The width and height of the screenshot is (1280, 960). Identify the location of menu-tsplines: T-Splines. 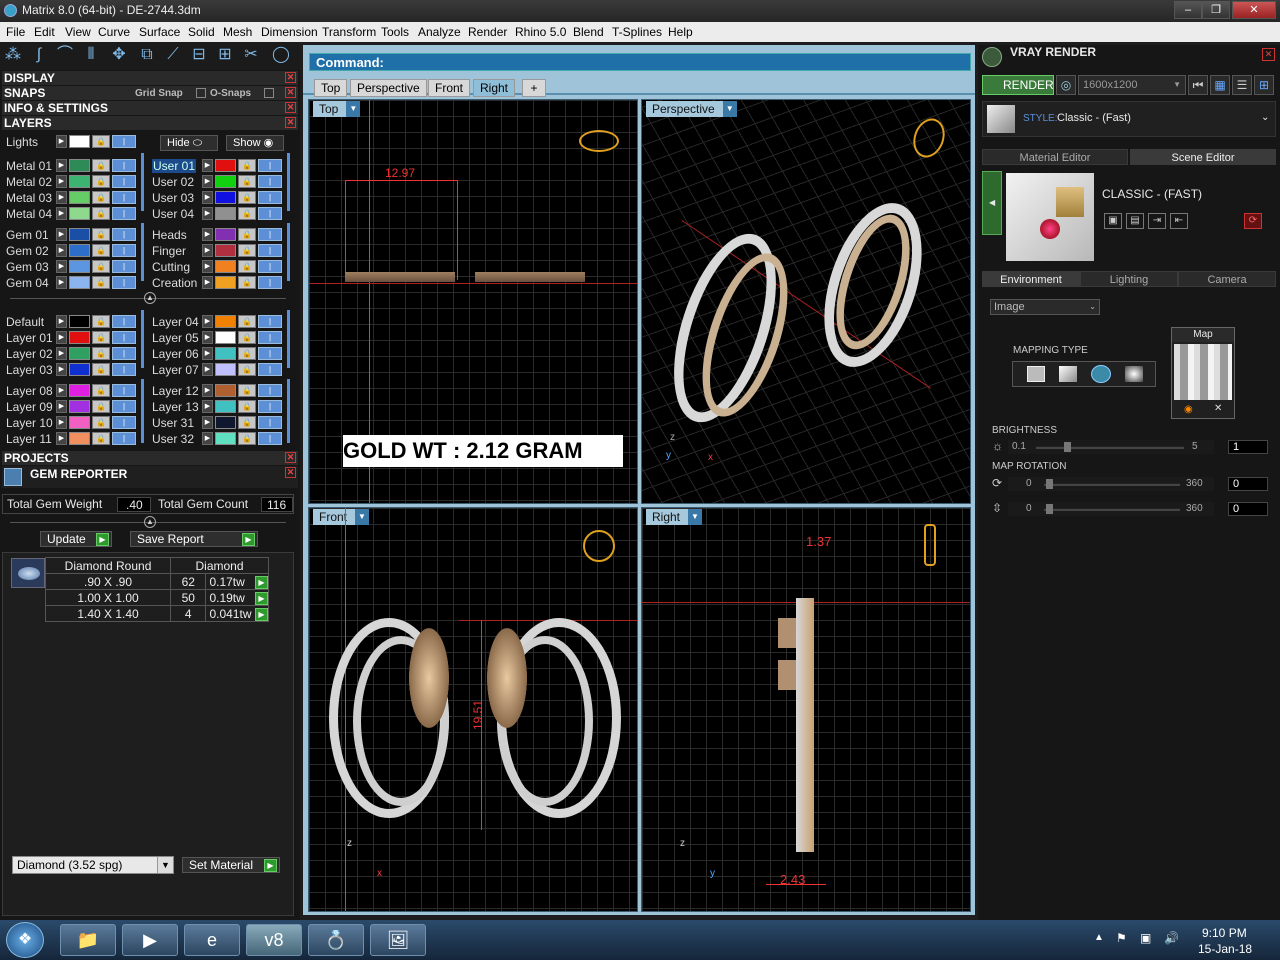
(637, 32).